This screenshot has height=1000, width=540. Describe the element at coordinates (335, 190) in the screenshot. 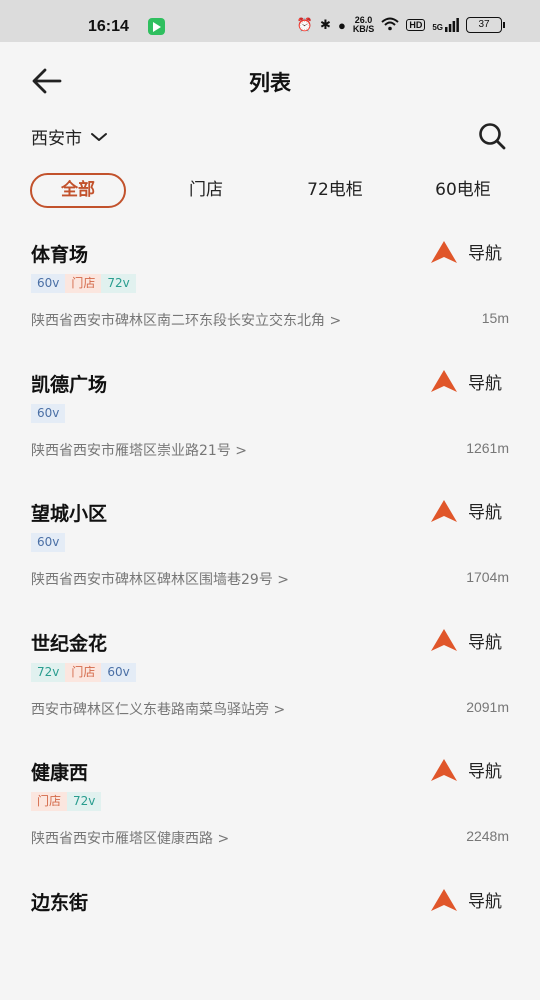

I see `tab-72-cabinet: 72电柜` at that location.